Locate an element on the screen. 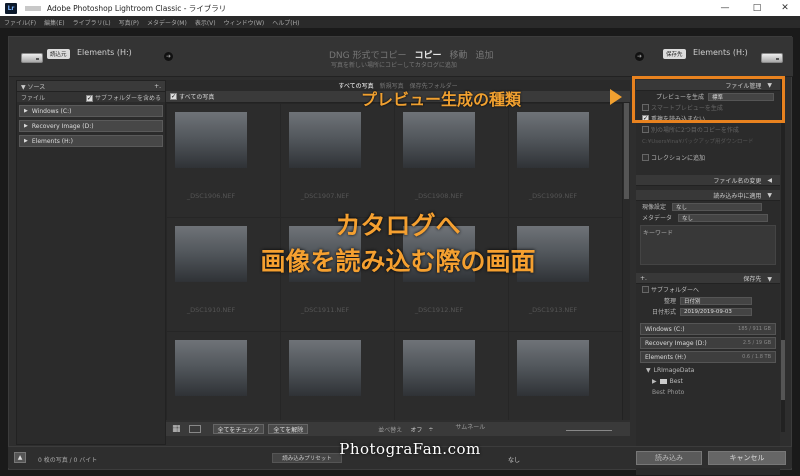  files-label: ファイル is located at coordinates (33, 98).